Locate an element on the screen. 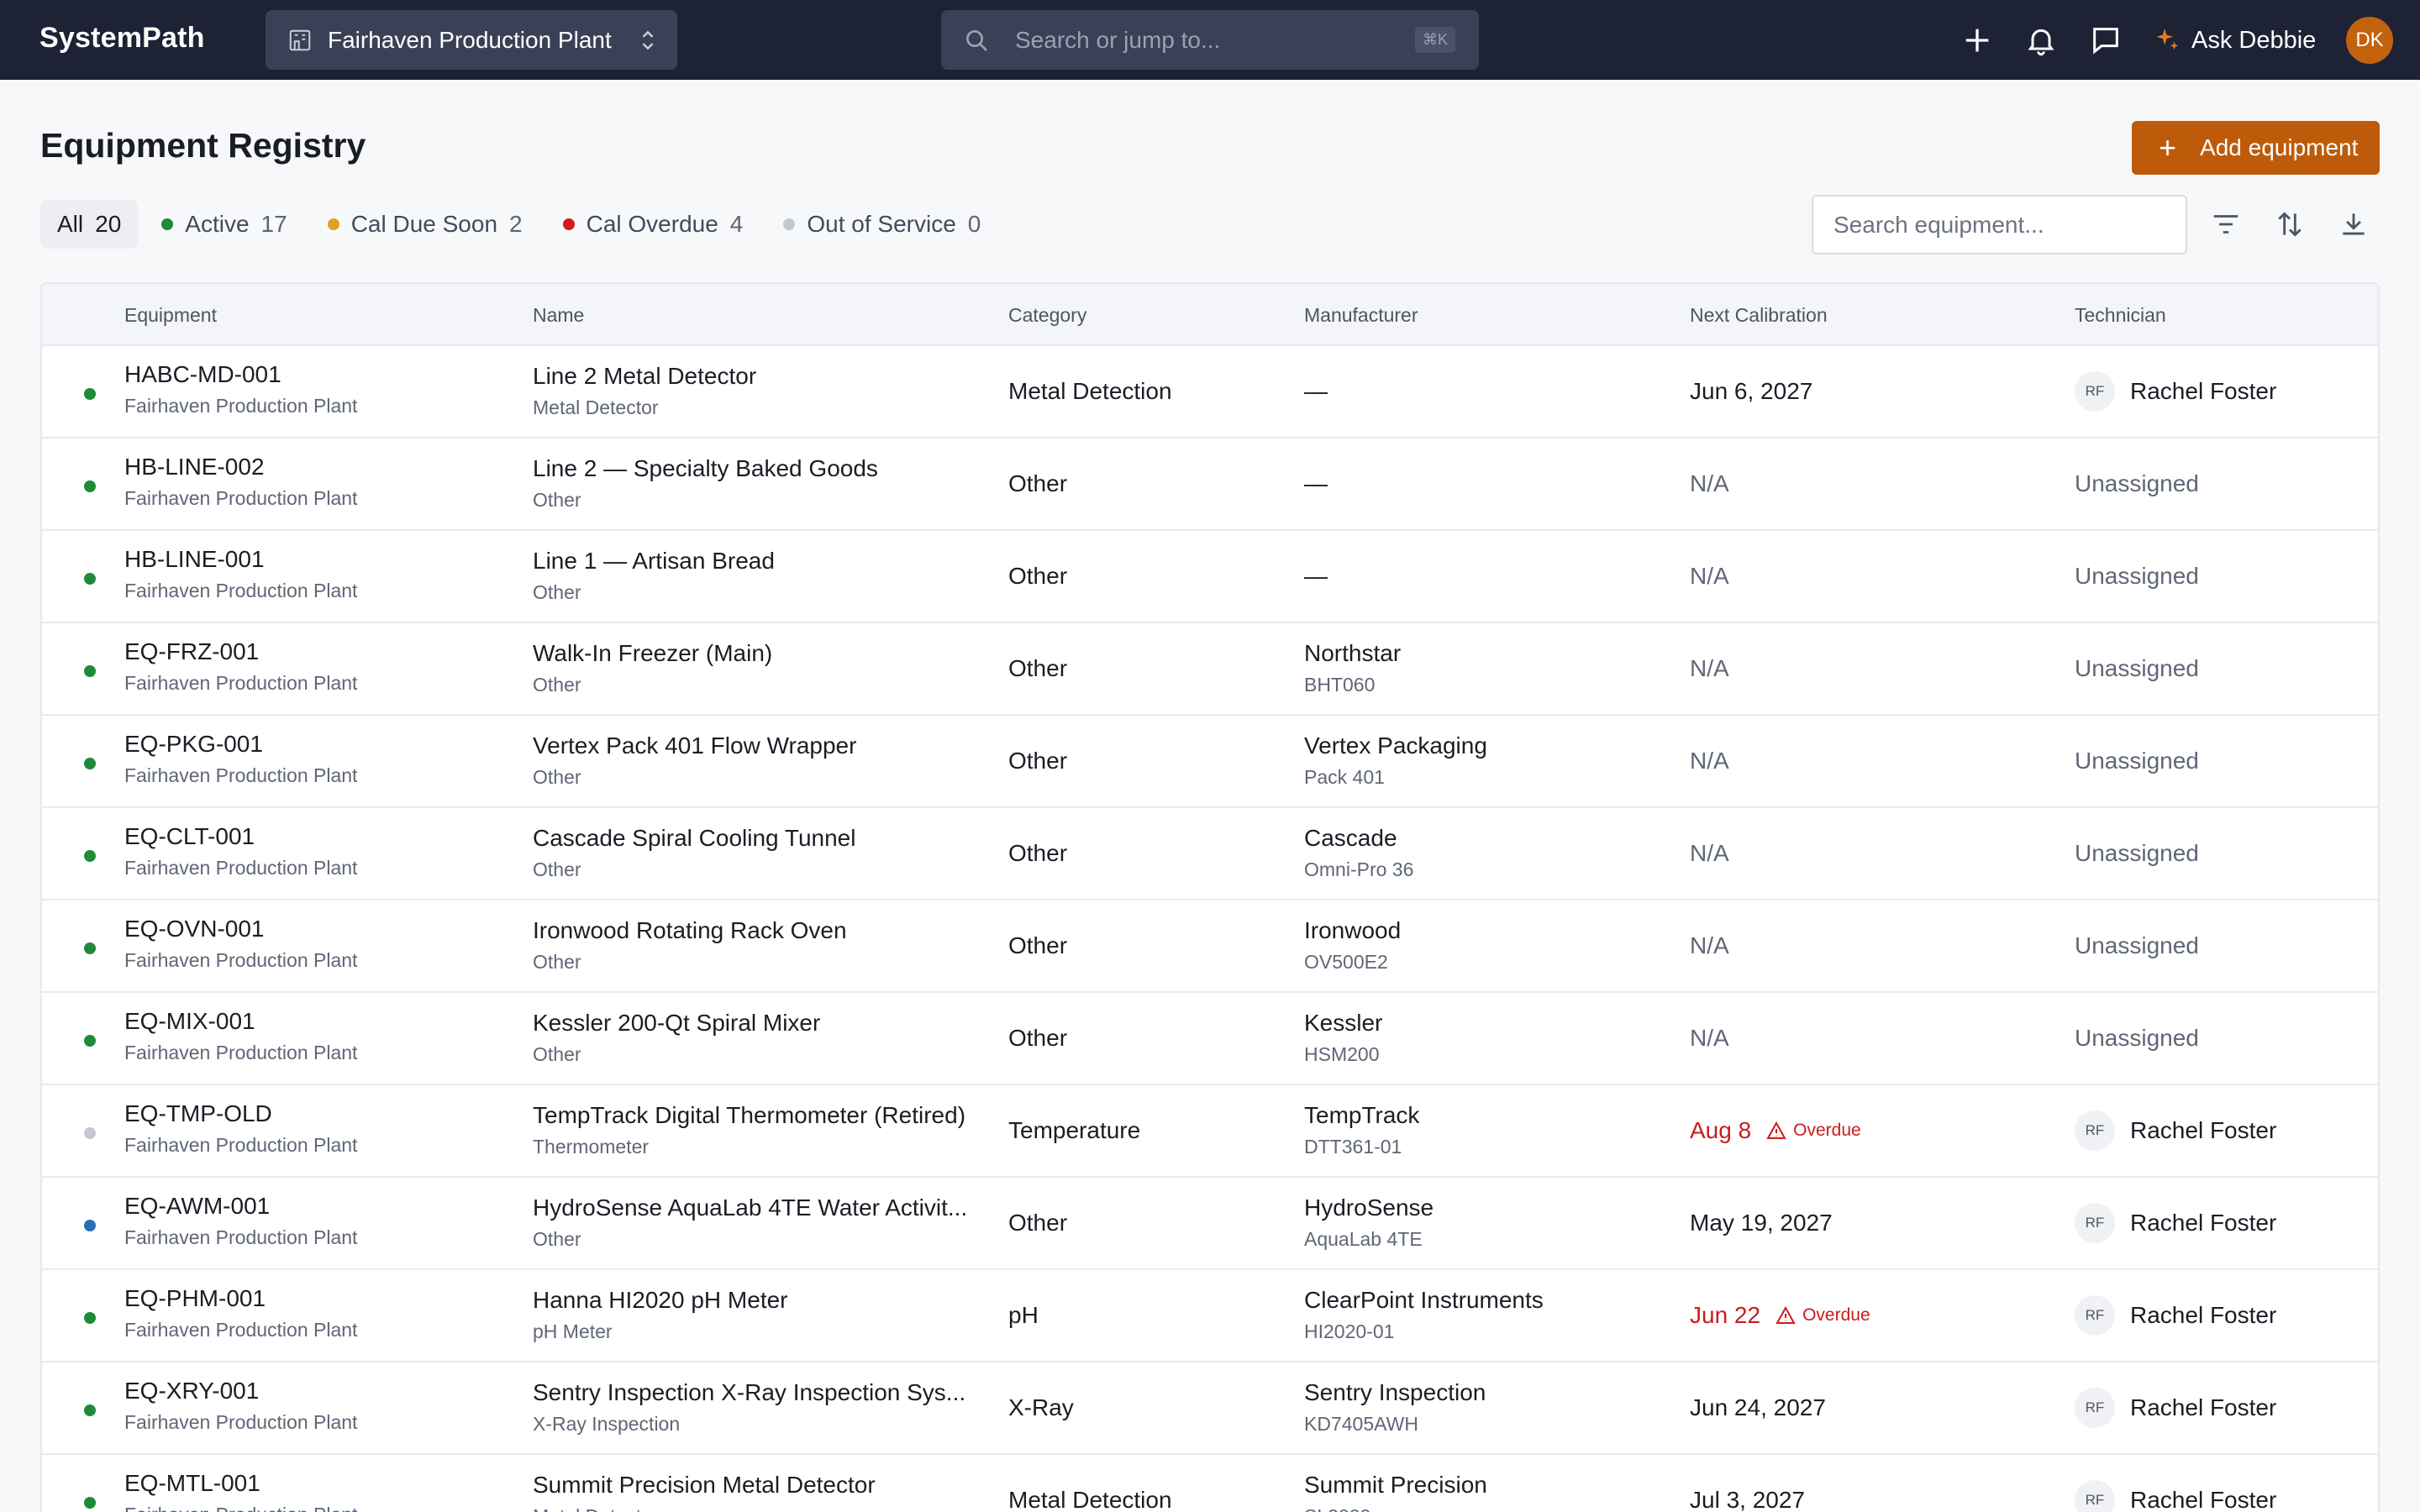  column-header-equipment: Equipment is located at coordinates (170, 315).